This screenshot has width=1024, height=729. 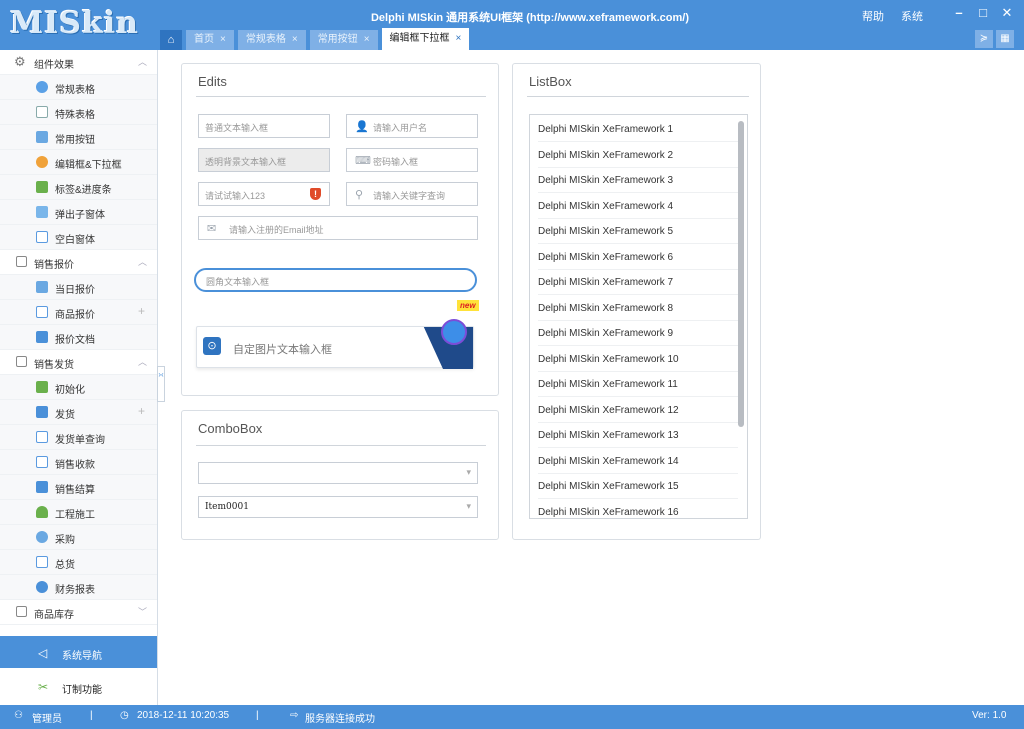 I want to click on list-item: Delphi MISkin XeFramework 16, so click(x=638, y=509).